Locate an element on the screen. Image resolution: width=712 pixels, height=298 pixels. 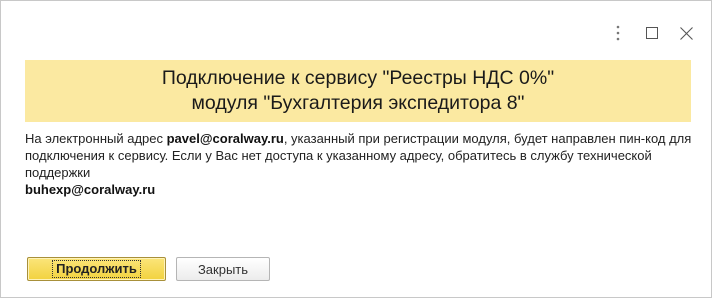
continue-button: Продолжить is located at coordinates (96, 269).